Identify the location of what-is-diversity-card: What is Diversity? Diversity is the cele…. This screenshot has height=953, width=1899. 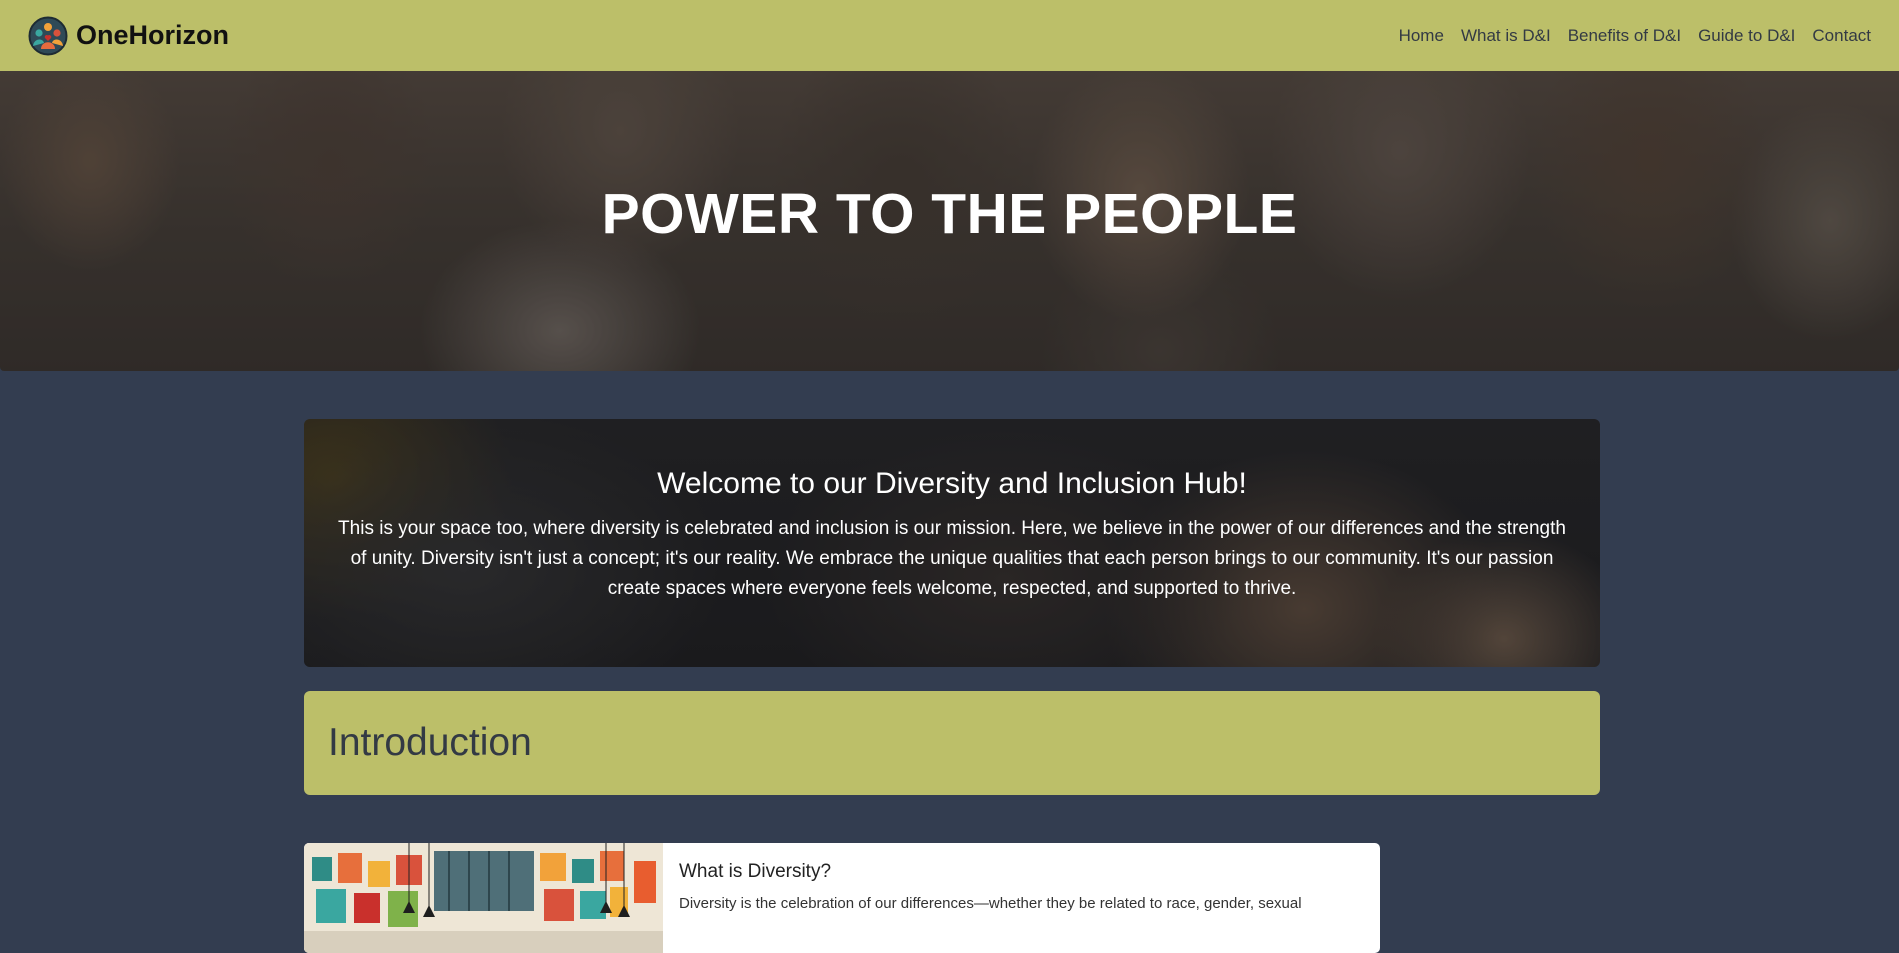
(842, 898).